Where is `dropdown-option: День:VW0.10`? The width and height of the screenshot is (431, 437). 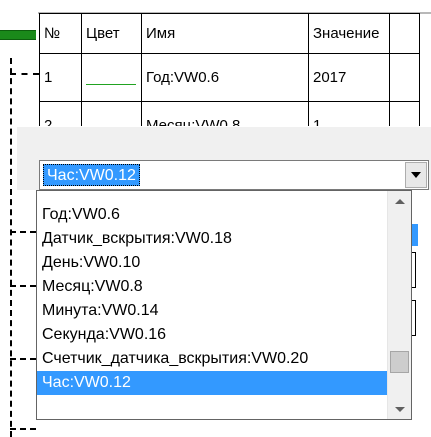
dropdown-option: День:VW0.10 is located at coordinates (212, 263).